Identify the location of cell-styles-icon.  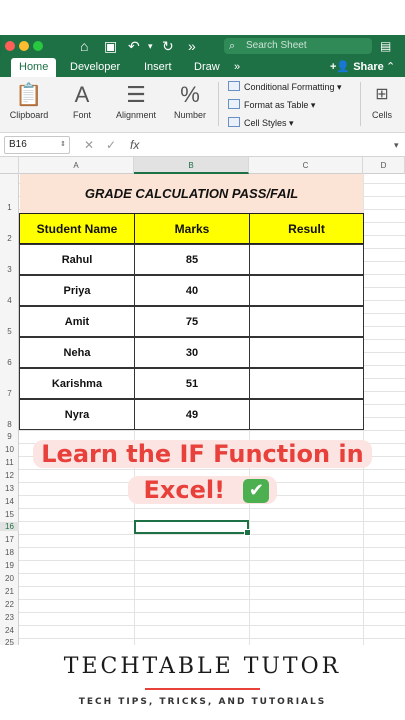
(234, 122).